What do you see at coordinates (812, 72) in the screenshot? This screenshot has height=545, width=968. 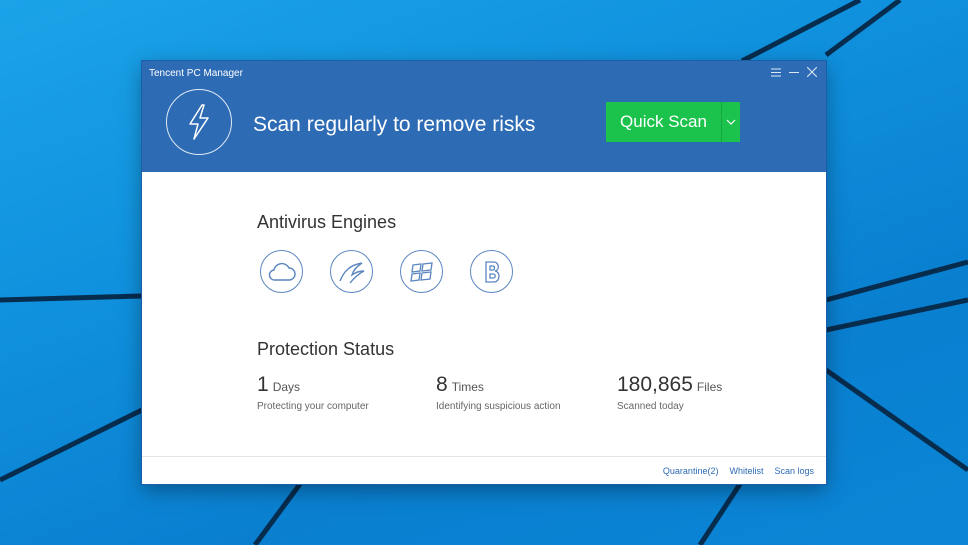 I see `close-icon` at bounding box center [812, 72].